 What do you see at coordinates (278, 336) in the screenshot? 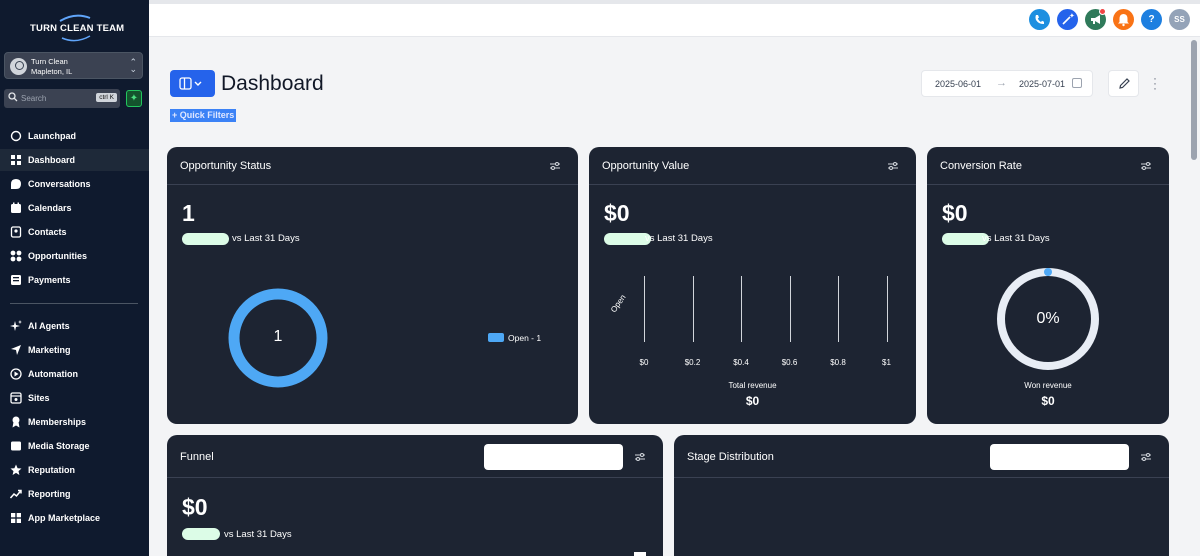
I see `donut-center-value: 1` at bounding box center [278, 336].